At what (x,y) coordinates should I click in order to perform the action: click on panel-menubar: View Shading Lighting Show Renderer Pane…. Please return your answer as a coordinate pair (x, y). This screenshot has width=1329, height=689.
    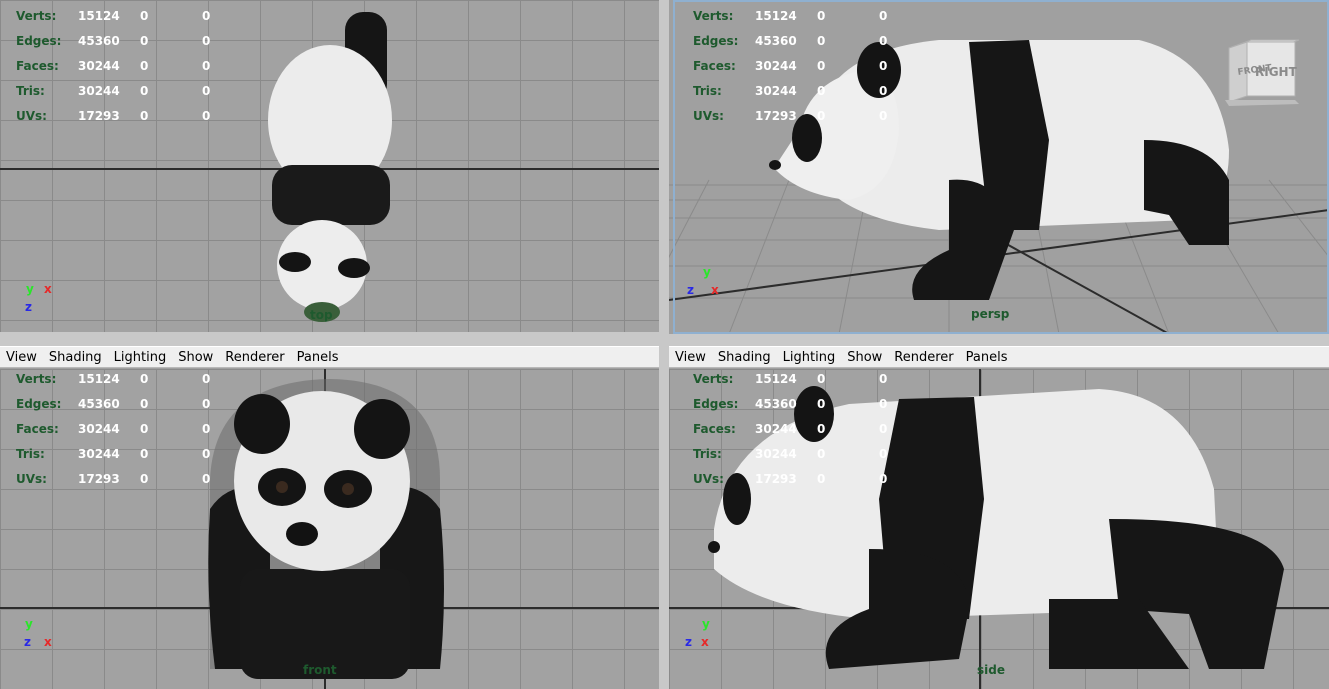
    Looking at the image, I should click on (329, 357).